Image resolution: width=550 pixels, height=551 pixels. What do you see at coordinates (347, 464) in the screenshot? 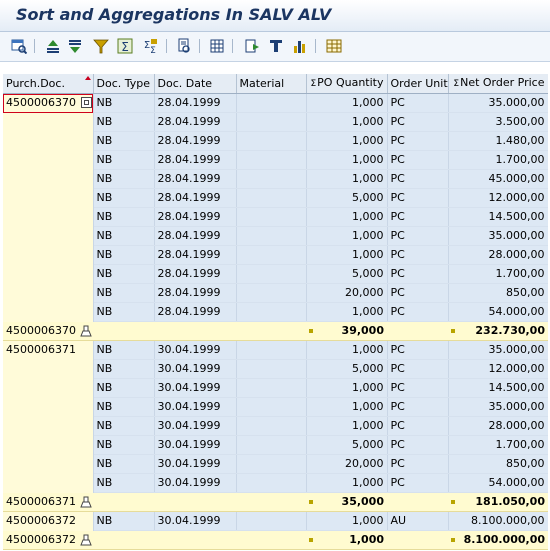
I see `cell-po-quantity: 20,000` at bounding box center [347, 464].